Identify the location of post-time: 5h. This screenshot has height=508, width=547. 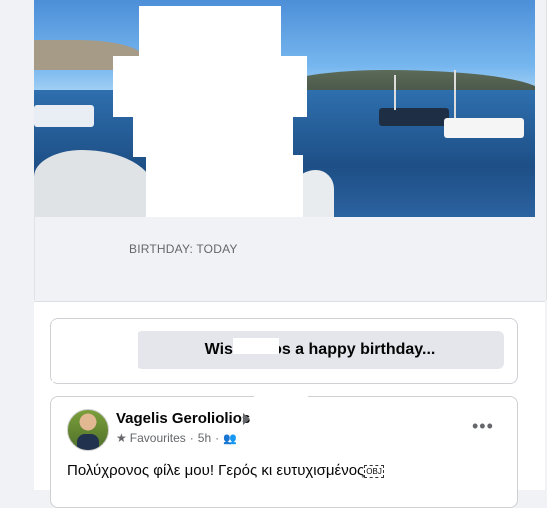
(204, 438).